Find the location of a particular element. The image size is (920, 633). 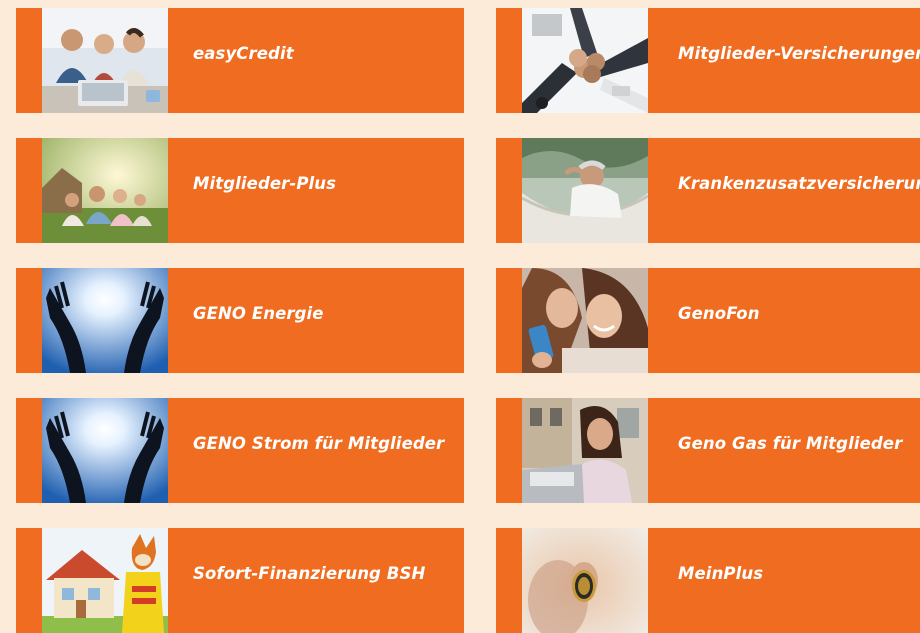

tile-geno-strom: GENO Strom für Mitglieder is located at coordinates (240, 450).